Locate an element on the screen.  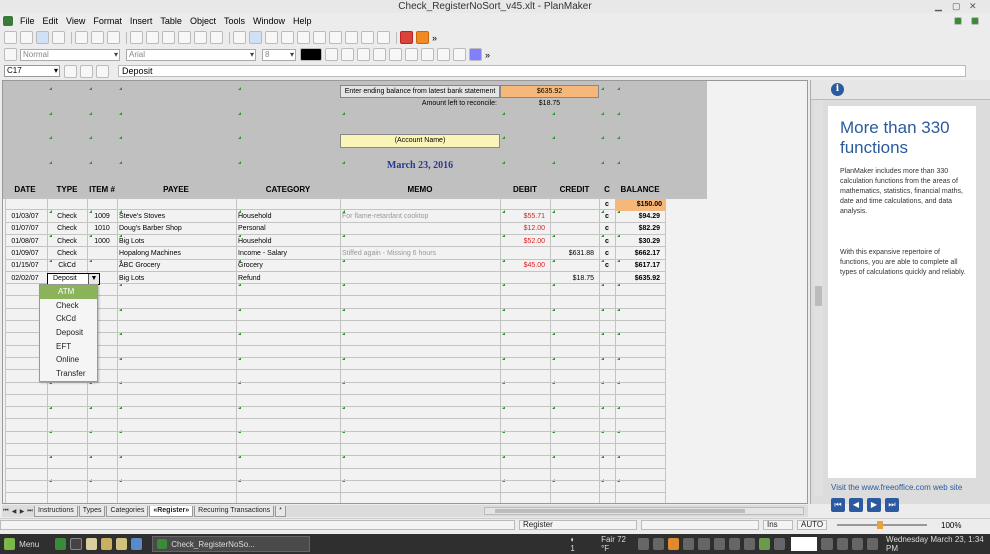
chart-icon is located at coordinates (255, 37).